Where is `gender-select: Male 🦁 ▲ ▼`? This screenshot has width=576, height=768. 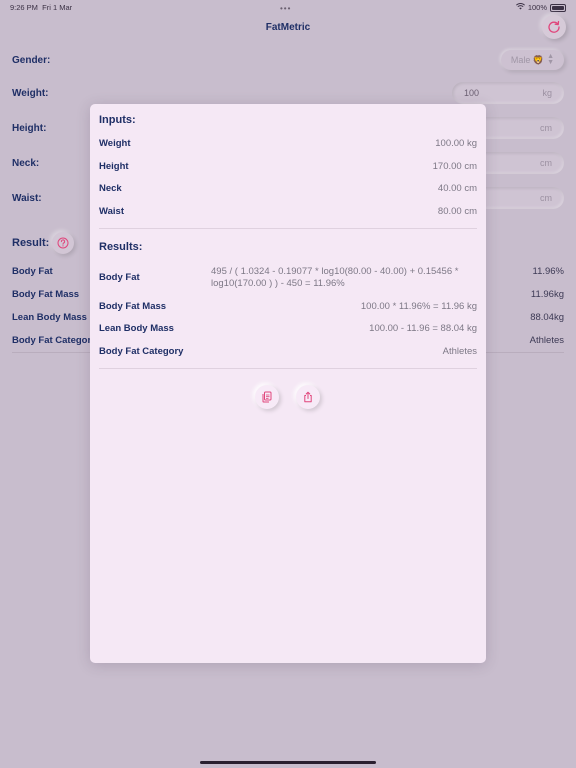
gender-select: Male 🦁 ▲ ▼ is located at coordinates (532, 60).